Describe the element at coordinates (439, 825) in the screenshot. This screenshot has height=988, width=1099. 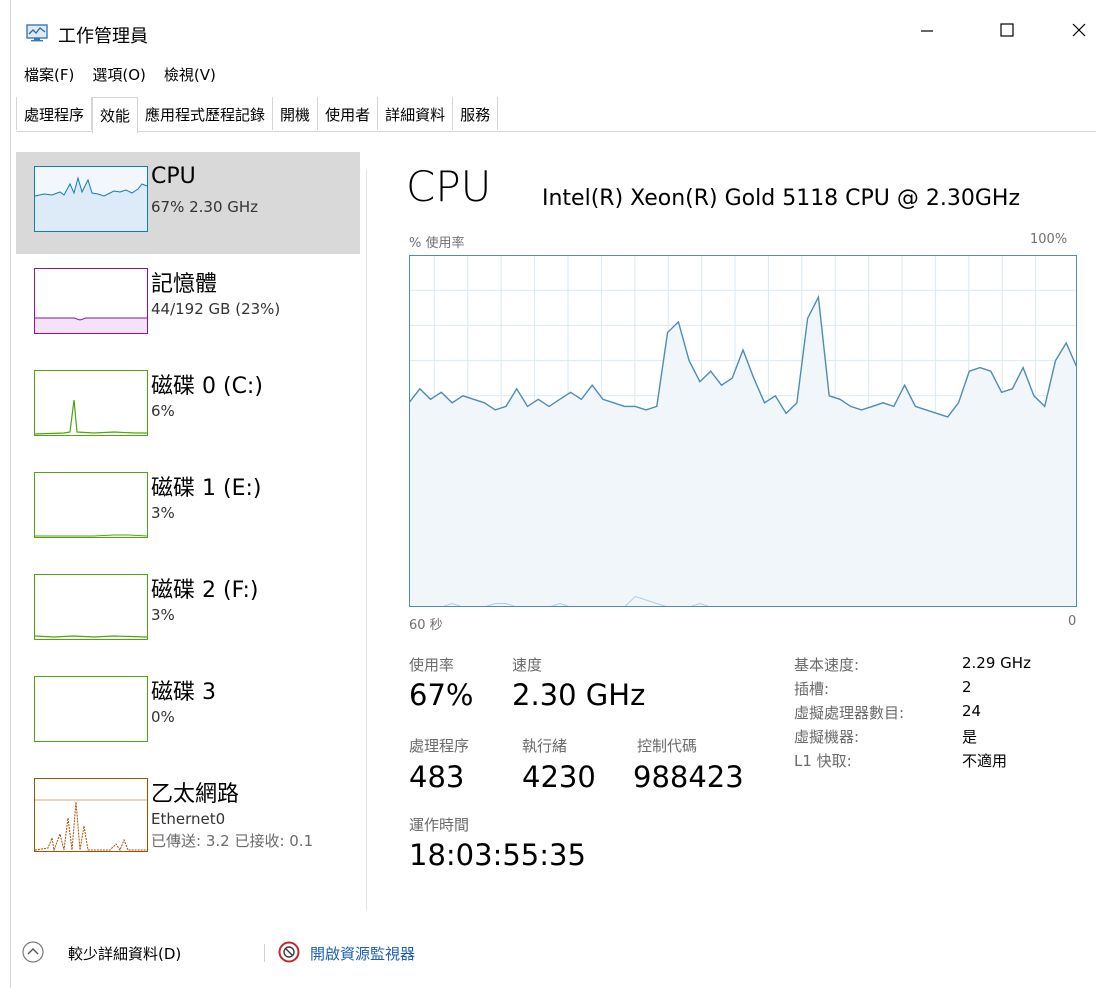
I see `uptime-label: 運作時間` at that location.